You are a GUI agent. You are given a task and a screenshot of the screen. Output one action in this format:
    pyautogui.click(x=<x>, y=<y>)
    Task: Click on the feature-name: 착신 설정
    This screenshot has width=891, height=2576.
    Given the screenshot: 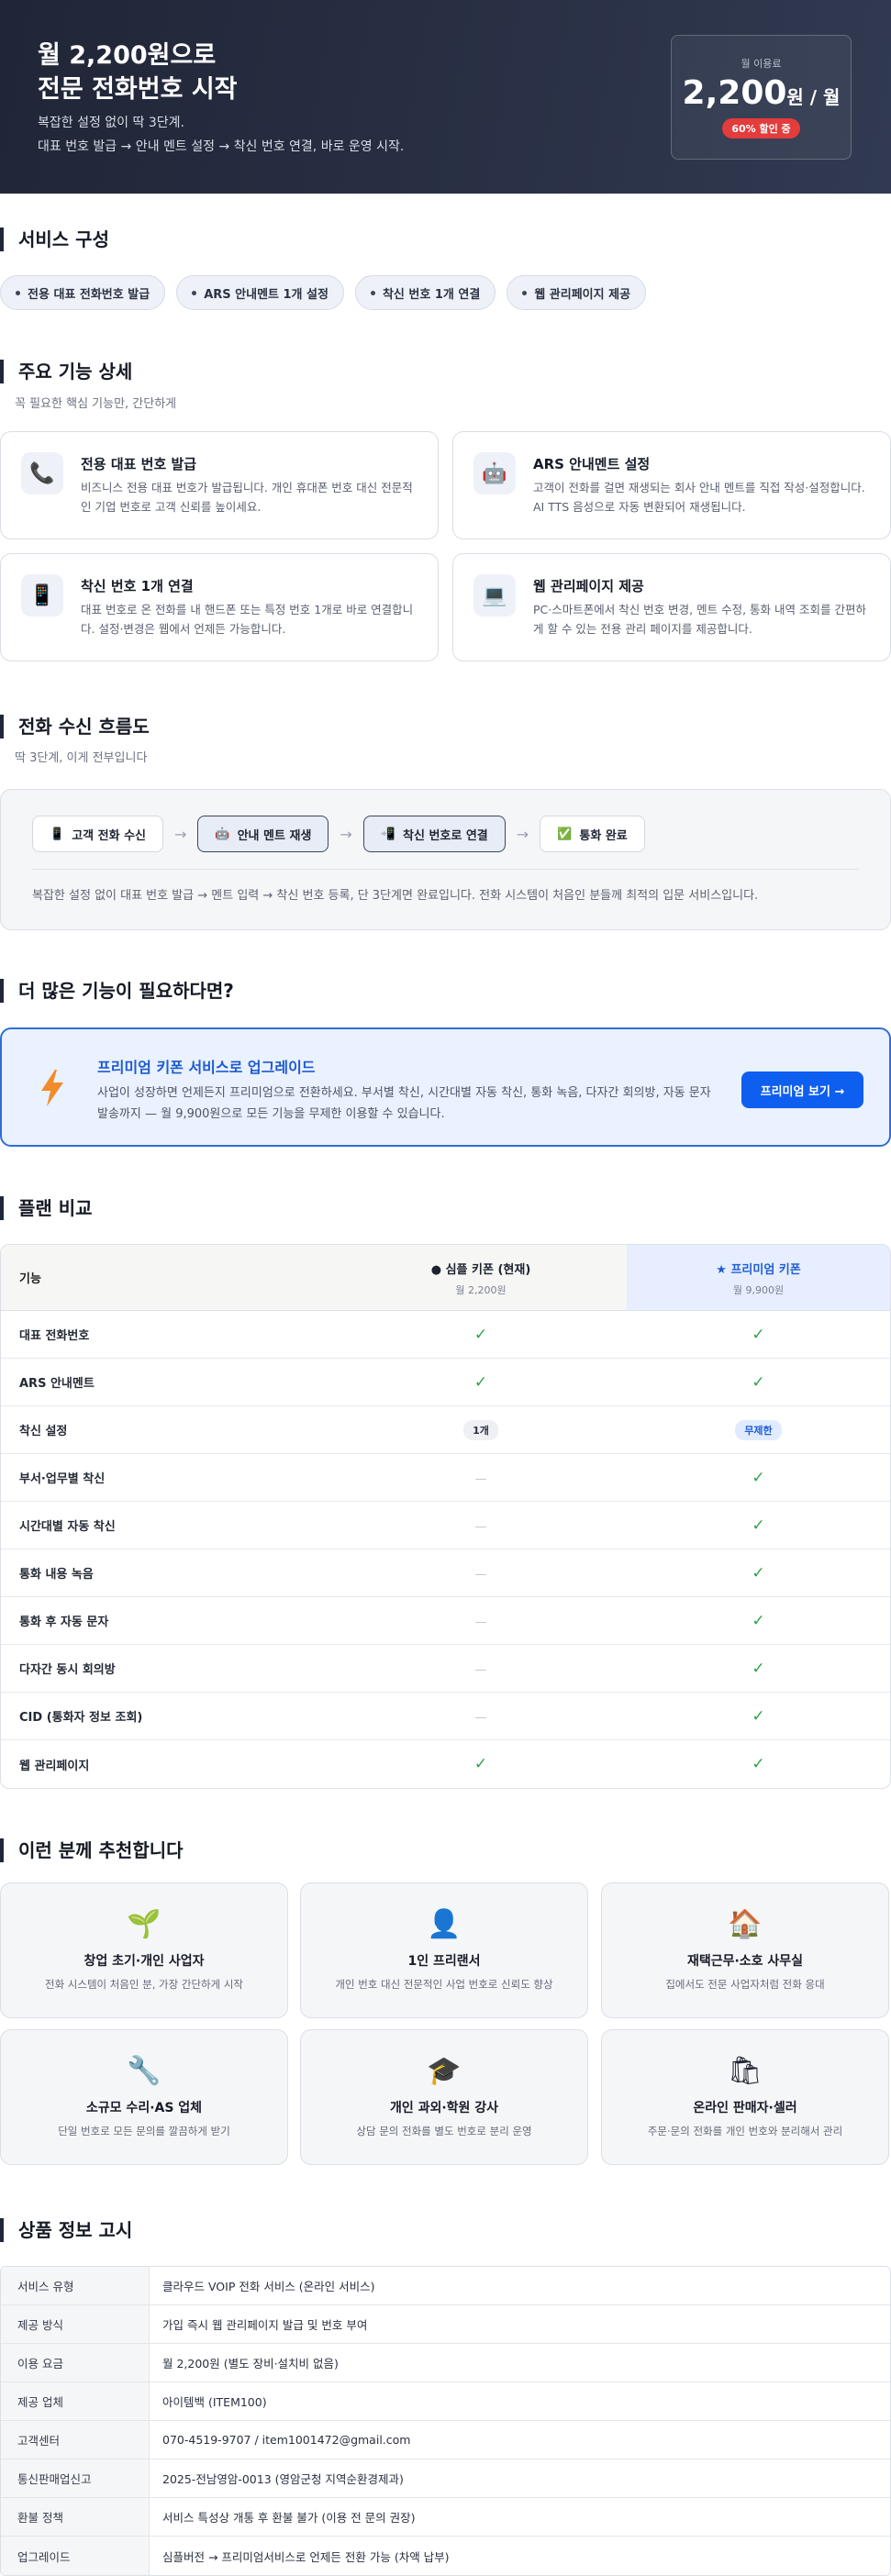 What is the action you would take?
    pyautogui.click(x=44, y=1431)
    